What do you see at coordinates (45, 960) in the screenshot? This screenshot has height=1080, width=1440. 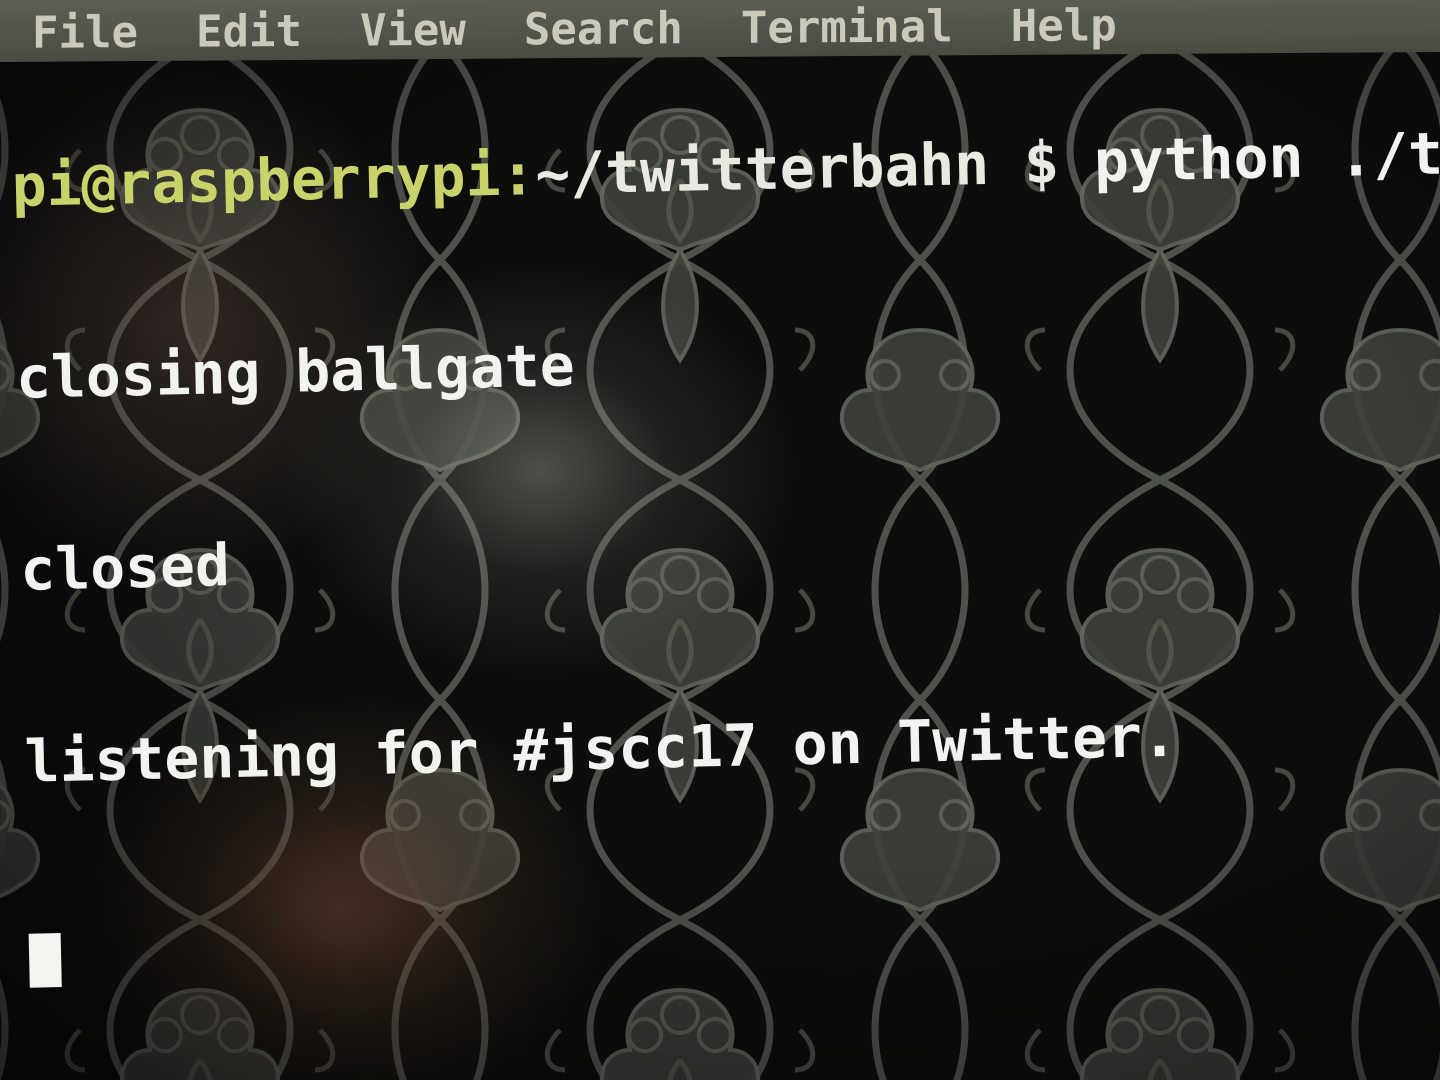 I see `text-cursor` at bounding box center [45, 960].